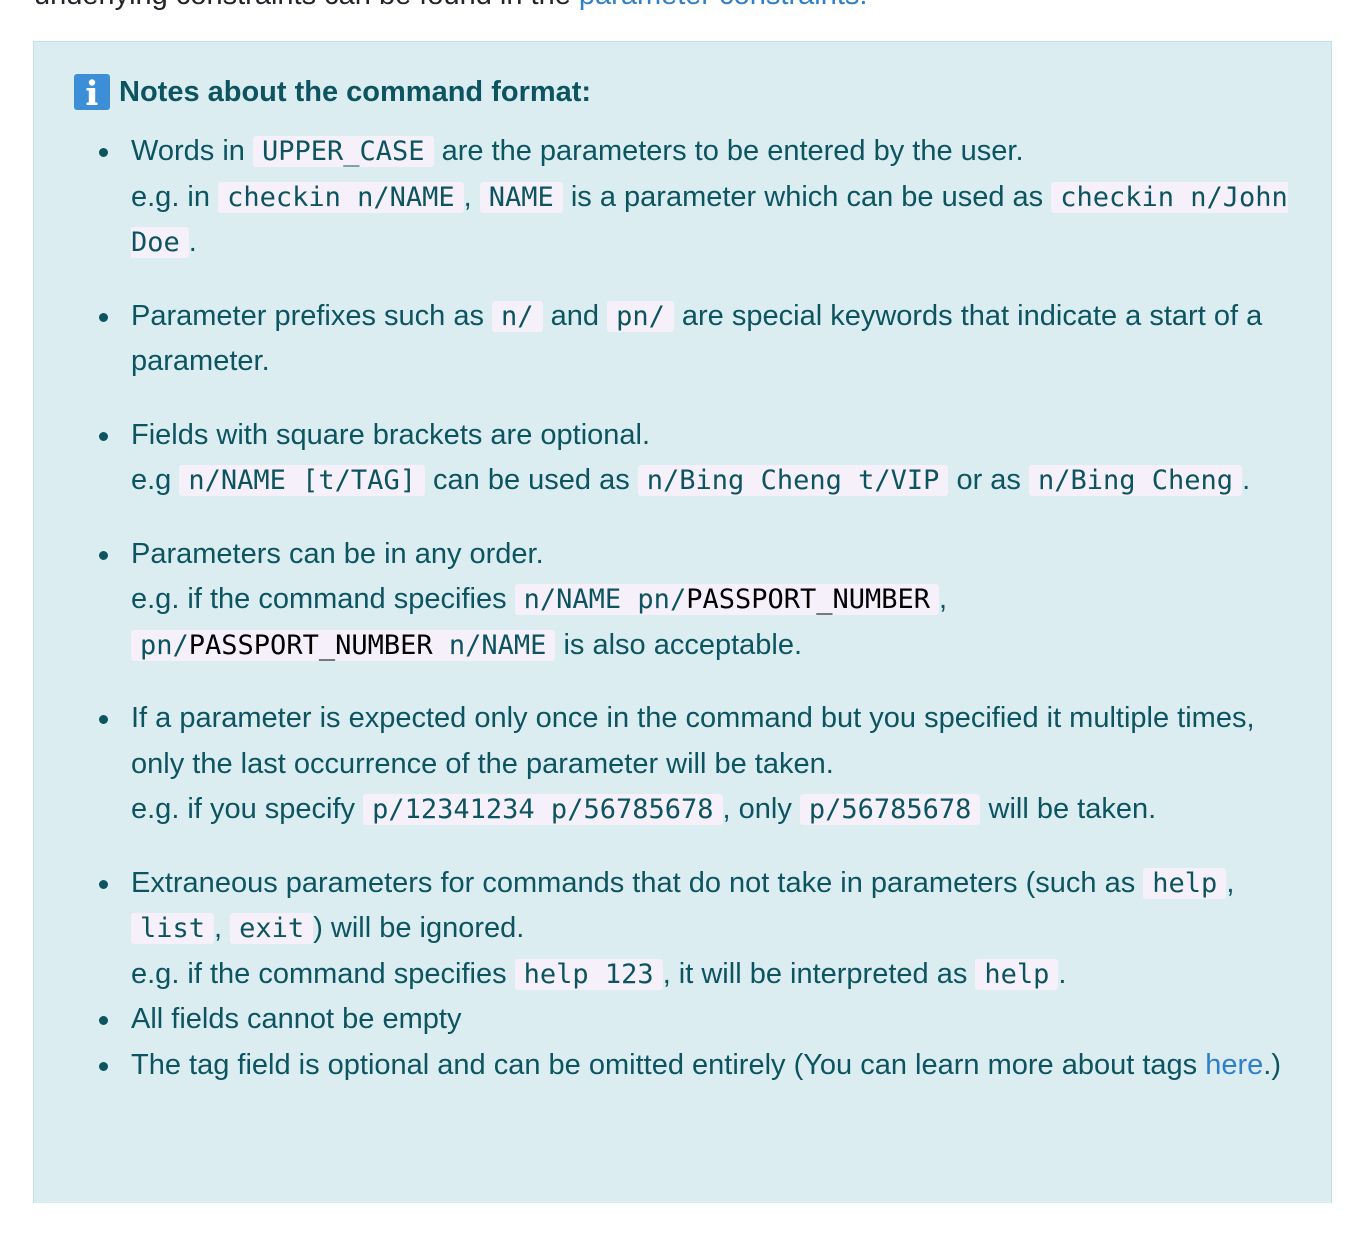 This screenshot has width=1354, height=1236. Describe the element at coordinates (341, 197) in the screenshot. I see `inline-code: checkin n/NAME` at that location.